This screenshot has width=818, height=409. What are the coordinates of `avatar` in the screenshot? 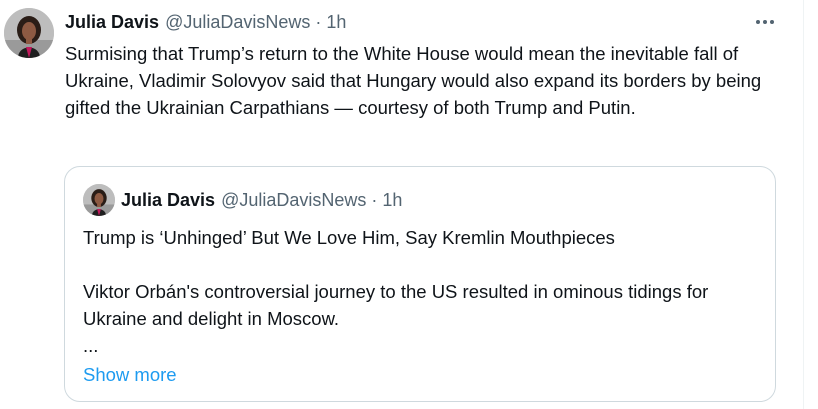 It's located at (29, 33).